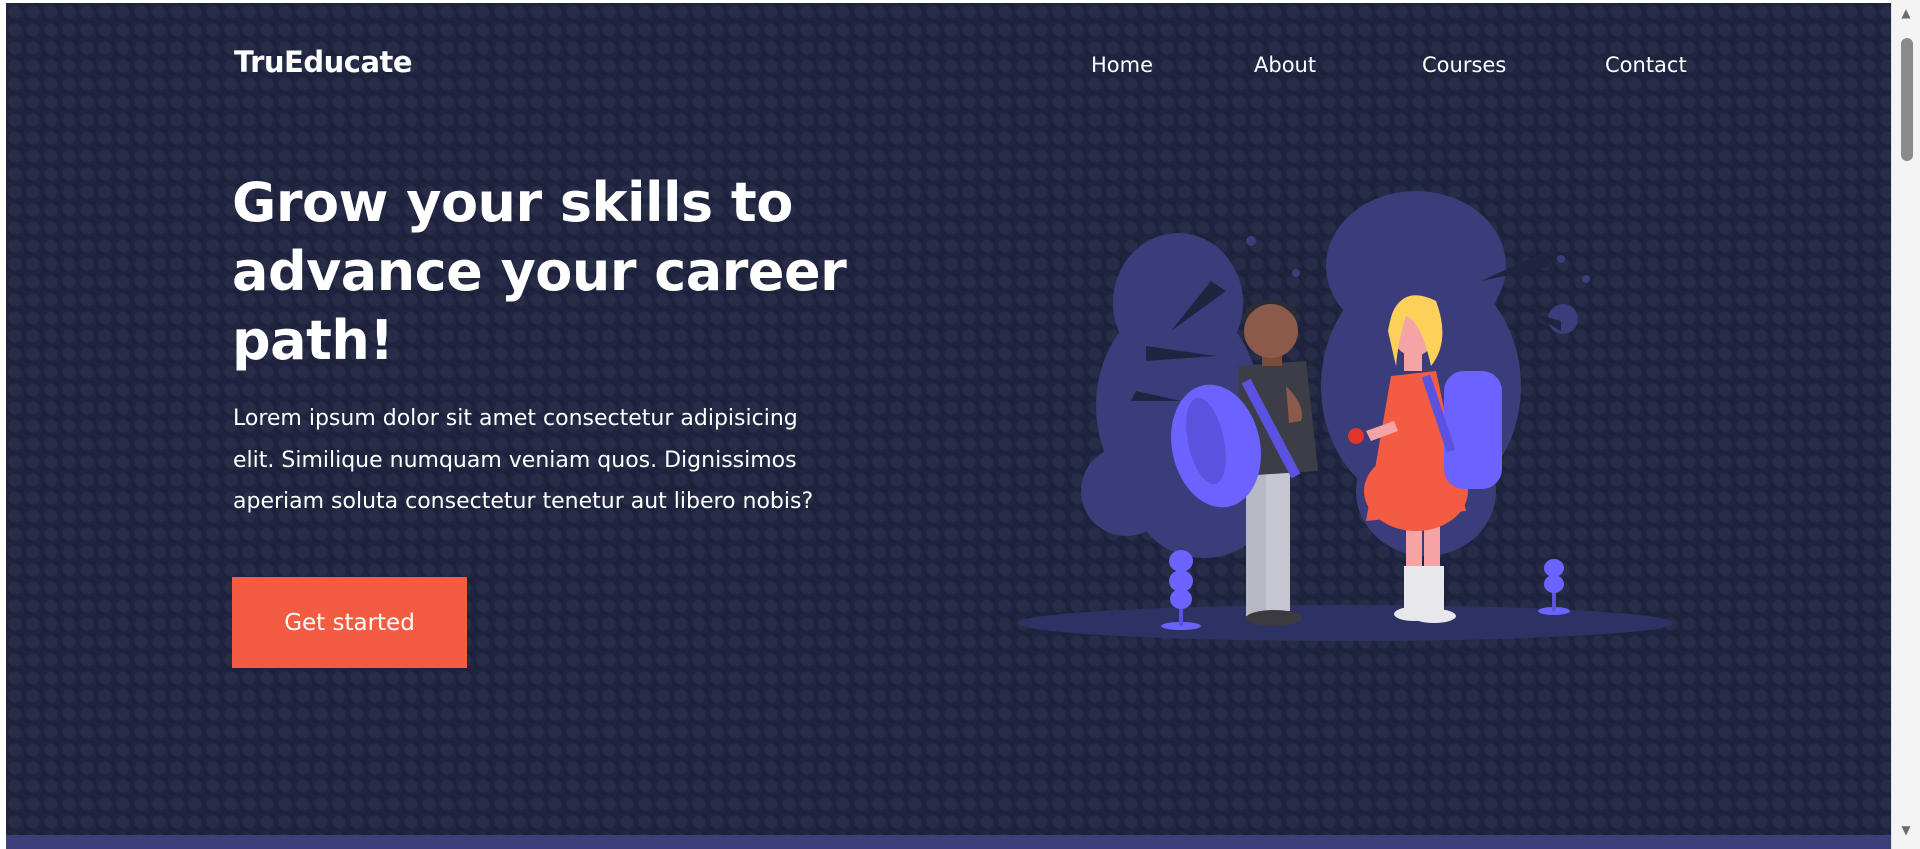  I want to click on nav-link-about: About, so click(1285, 65).